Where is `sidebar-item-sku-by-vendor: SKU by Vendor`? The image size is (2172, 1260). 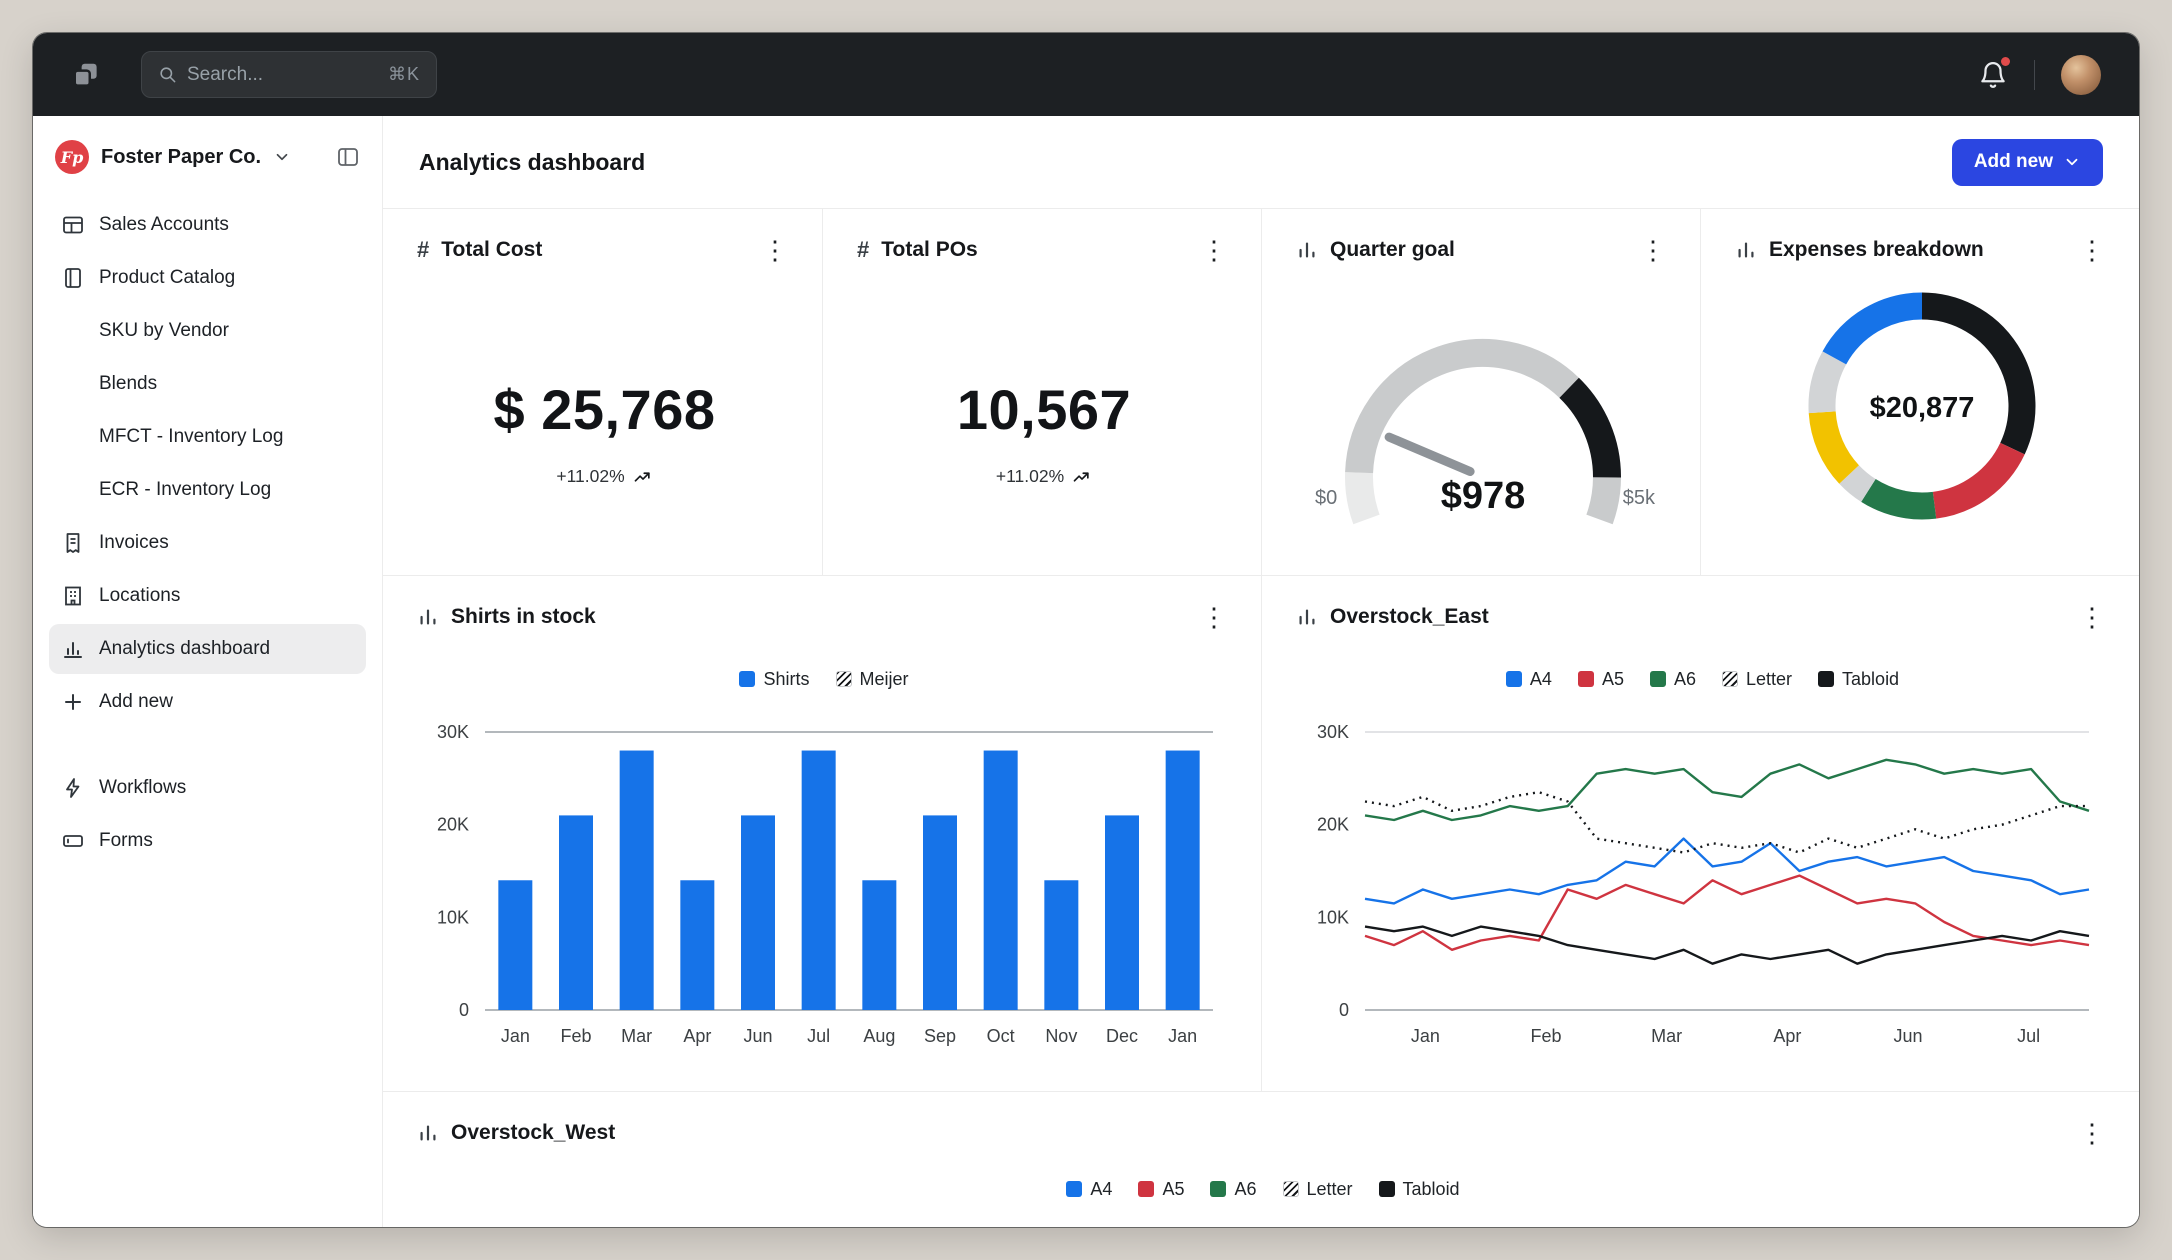
sidebar-item-sku-by-vendor: SKU by Vendor is located at coordinates (207, 331).